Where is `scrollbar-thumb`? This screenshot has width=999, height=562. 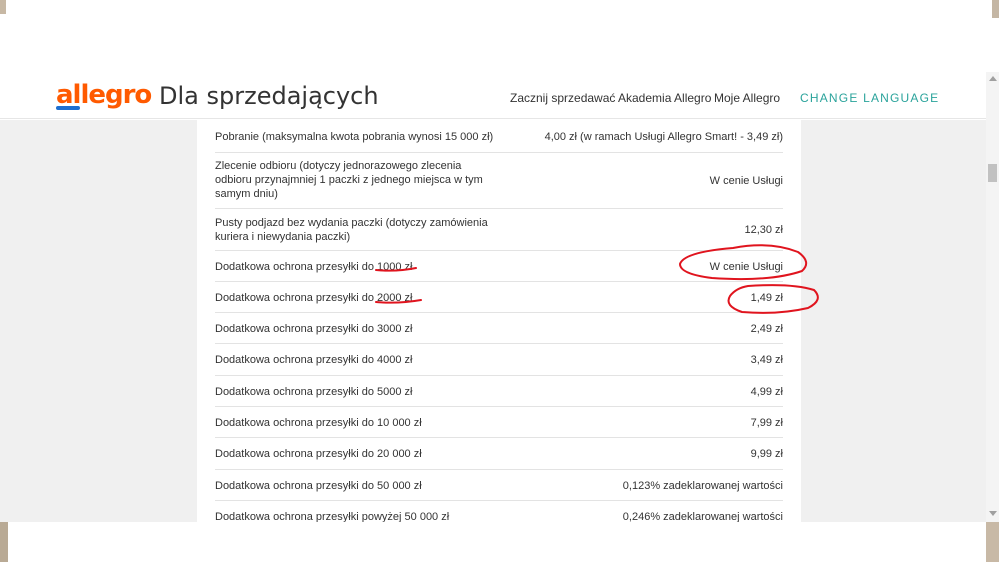 scrollbar-thumb is located at coordinates (992, 173).